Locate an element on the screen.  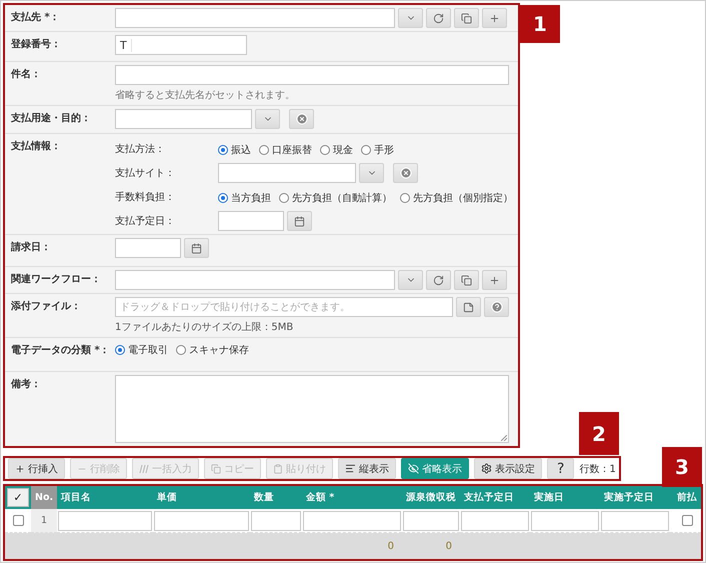
help-icon is located at coordinates (496, 307).